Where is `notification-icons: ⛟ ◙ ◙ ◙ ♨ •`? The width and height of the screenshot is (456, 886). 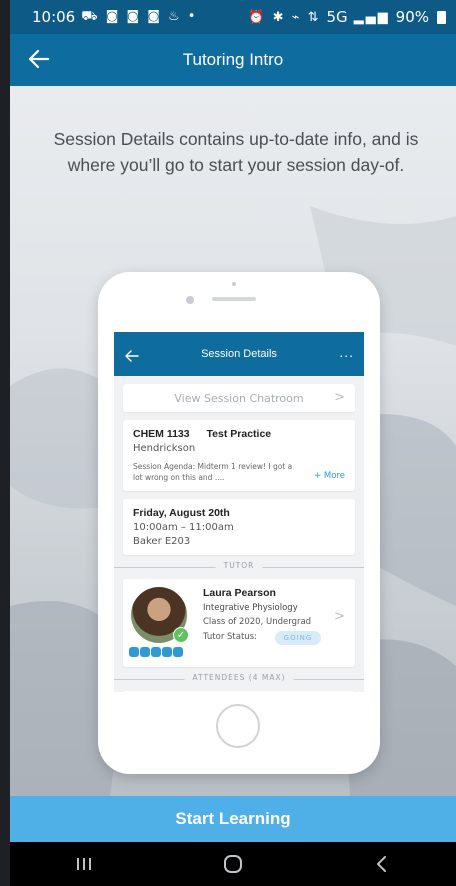 notification-icons: ⛟ ◙ ◙ ◙ ♨ • is located at coordinates (139, 16).